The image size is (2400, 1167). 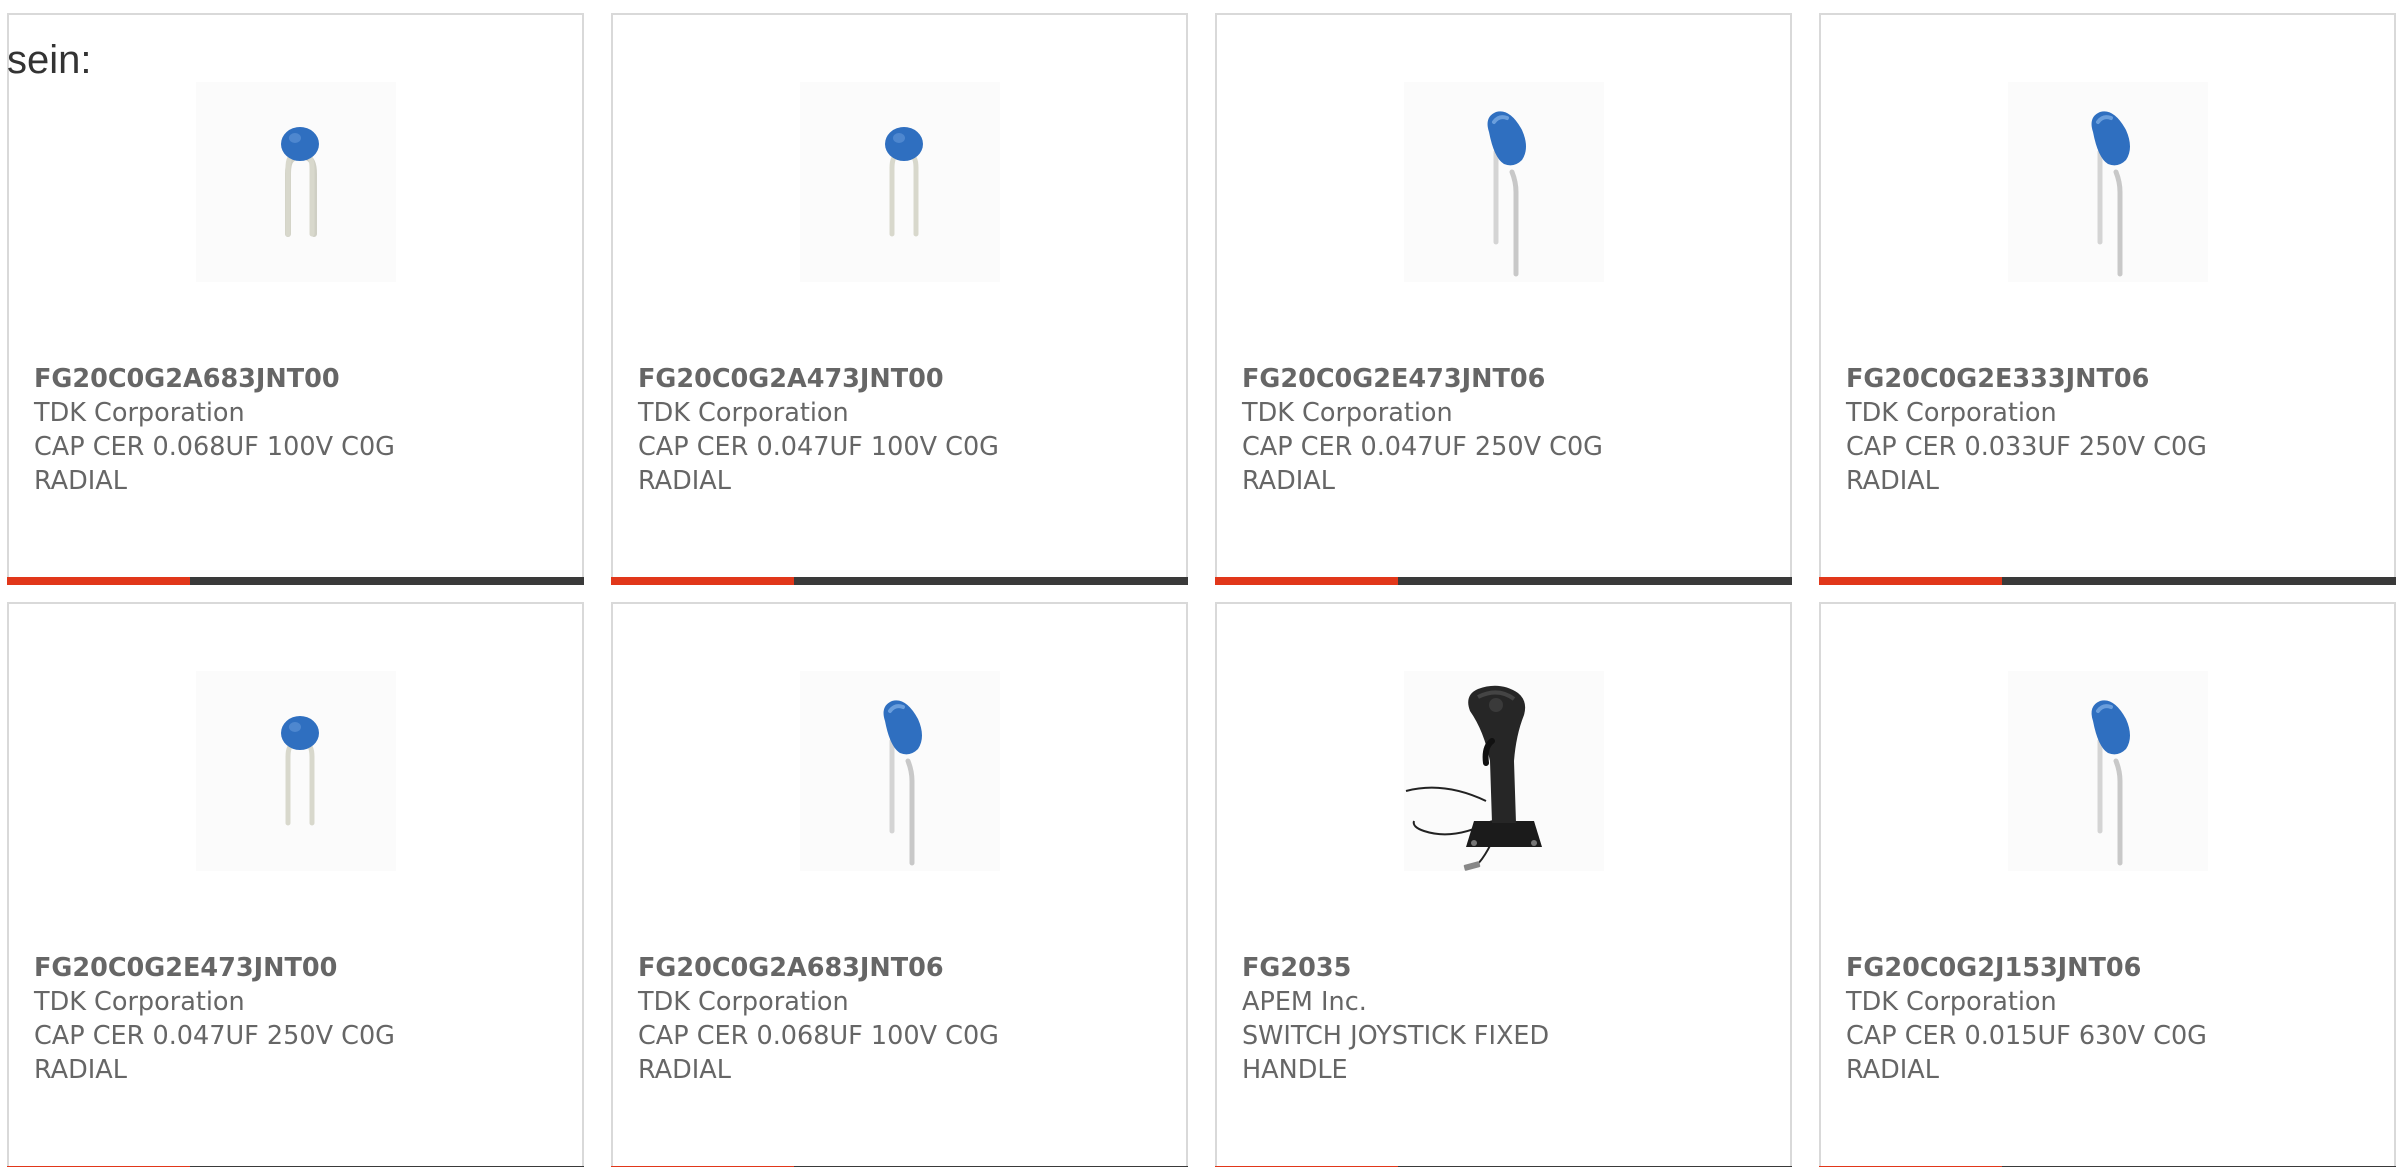 I want to click on description-line: CAP CER 0.047UF 100V C0G, so click(x=818, y=447).